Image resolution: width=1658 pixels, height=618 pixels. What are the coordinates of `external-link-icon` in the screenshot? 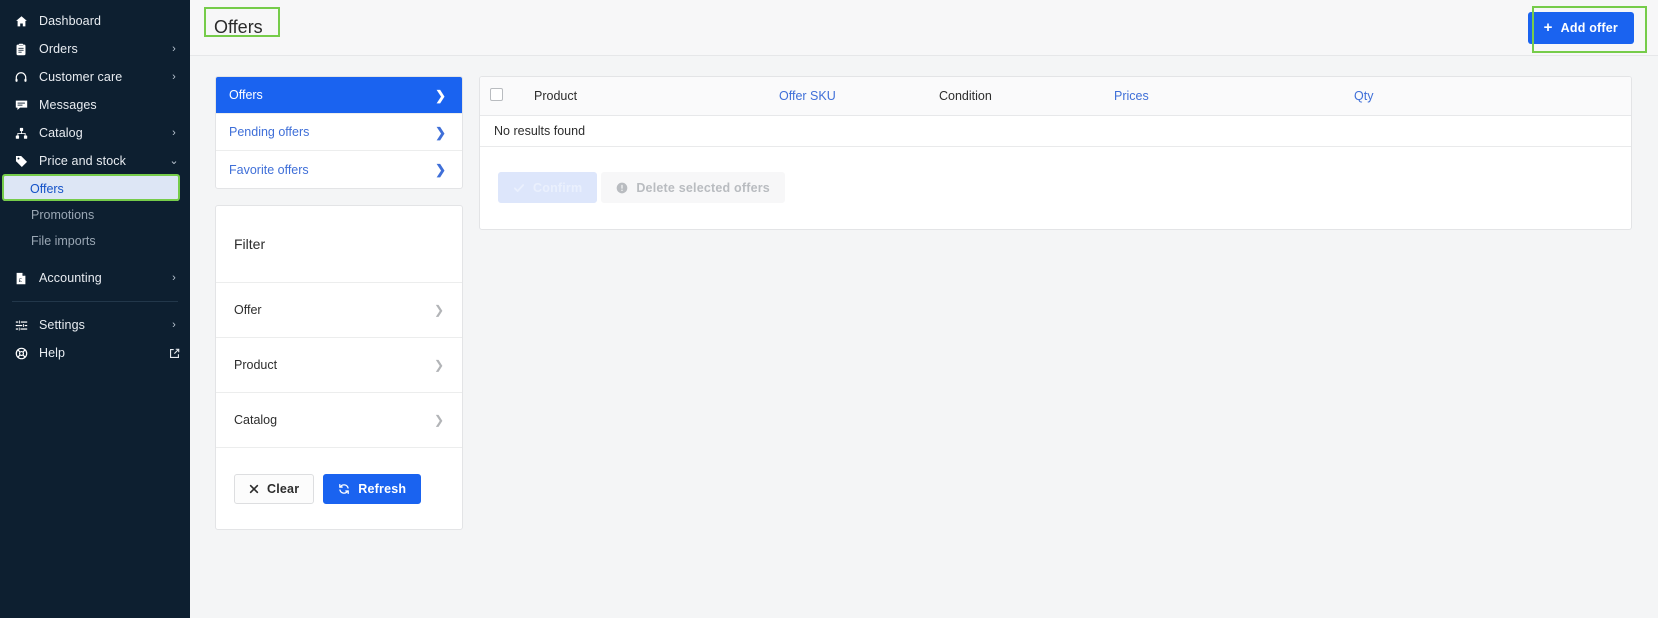 It's located at (174, 353).